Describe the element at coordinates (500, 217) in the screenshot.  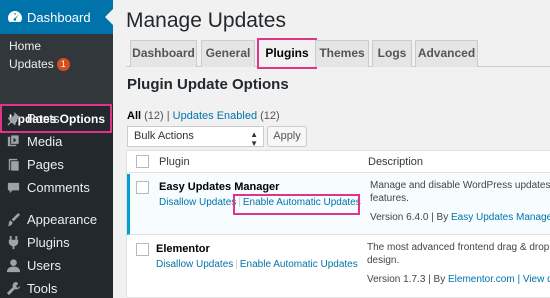
I see `author-link: Easy Updates Manager T` at that location.